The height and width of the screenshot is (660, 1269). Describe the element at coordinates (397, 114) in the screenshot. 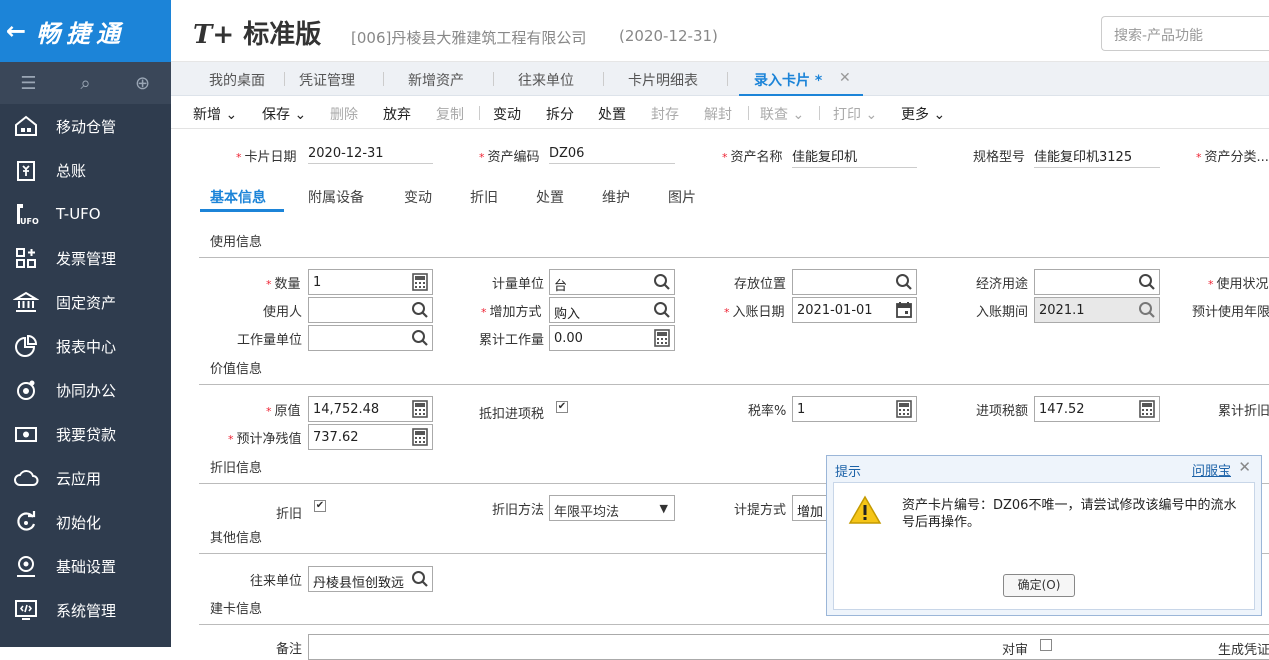

I see `abandon-button: 放弃` at that location.